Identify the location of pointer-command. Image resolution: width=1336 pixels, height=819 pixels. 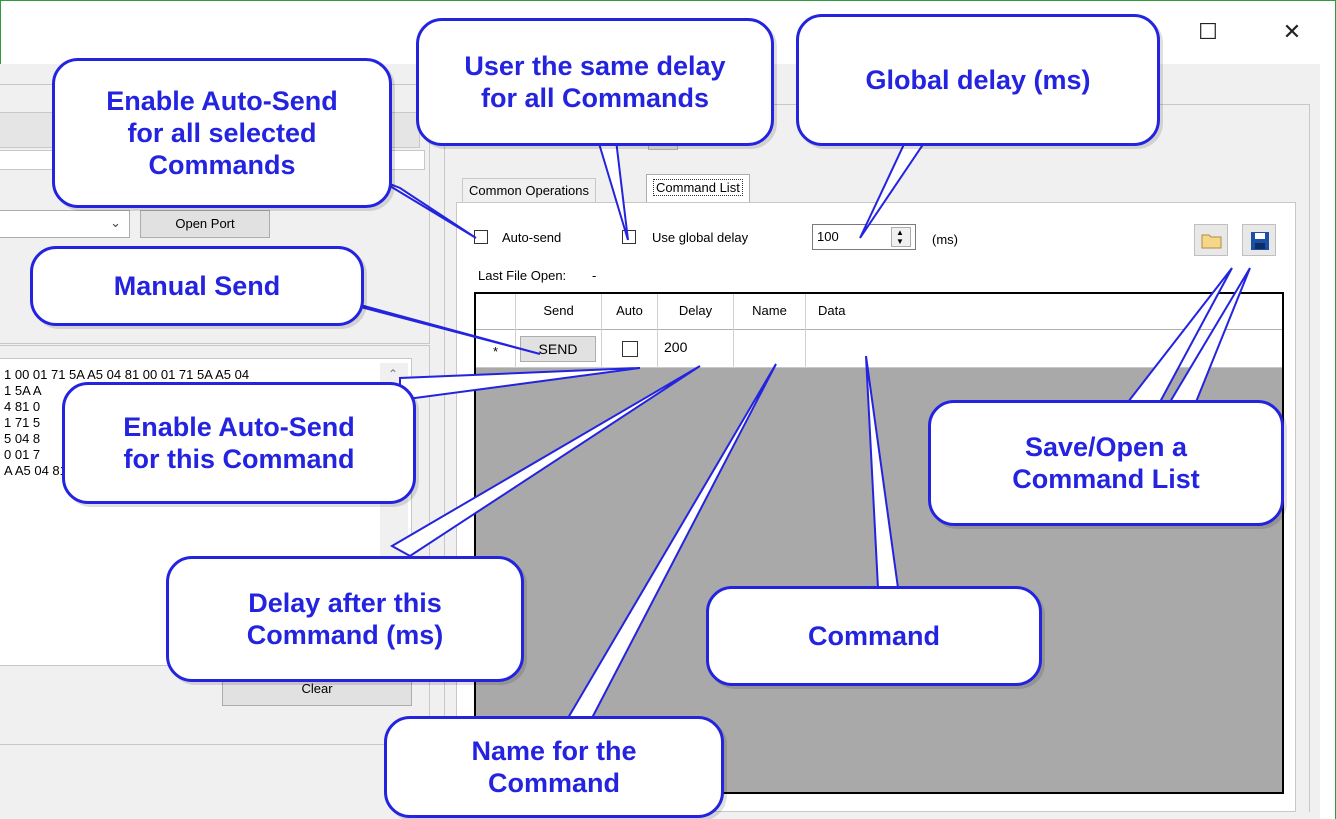
(882, 472).